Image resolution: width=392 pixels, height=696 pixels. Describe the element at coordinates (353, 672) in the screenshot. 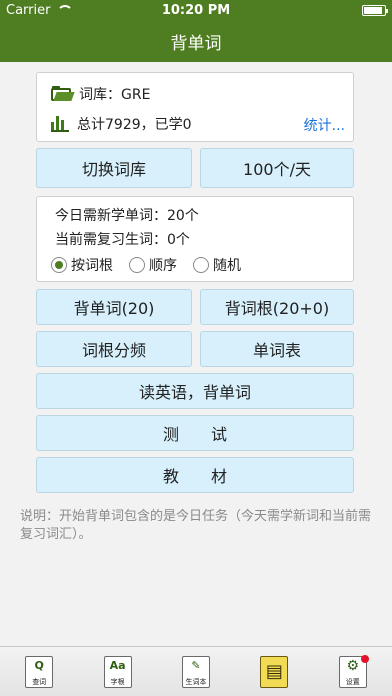

I see `tab-settings: ⚙ 设置` at that location.